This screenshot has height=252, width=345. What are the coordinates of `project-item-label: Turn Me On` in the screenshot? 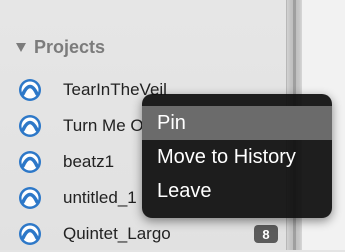 It's located at (108, 125).